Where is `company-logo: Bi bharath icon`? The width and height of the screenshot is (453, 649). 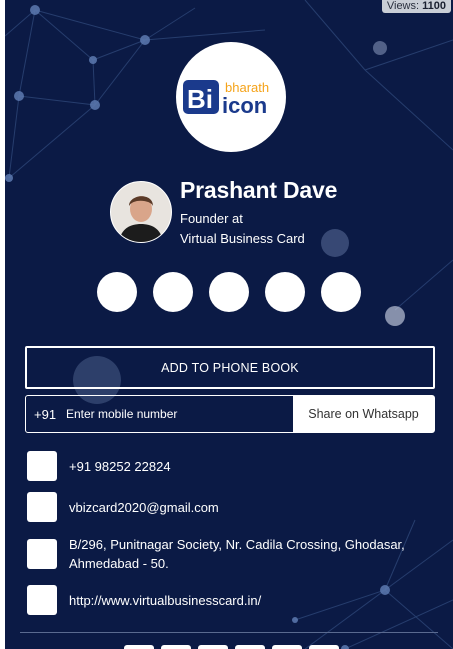 company-logo: Bi bharath icon is located at coordinates (231, 97).